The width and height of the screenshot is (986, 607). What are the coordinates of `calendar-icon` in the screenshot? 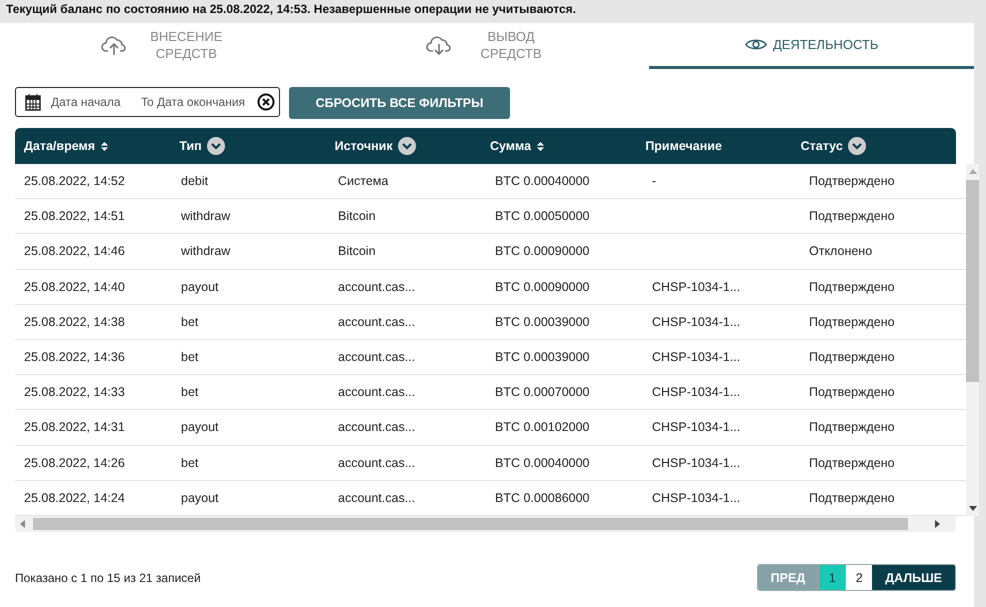 It's located at (33, 102).